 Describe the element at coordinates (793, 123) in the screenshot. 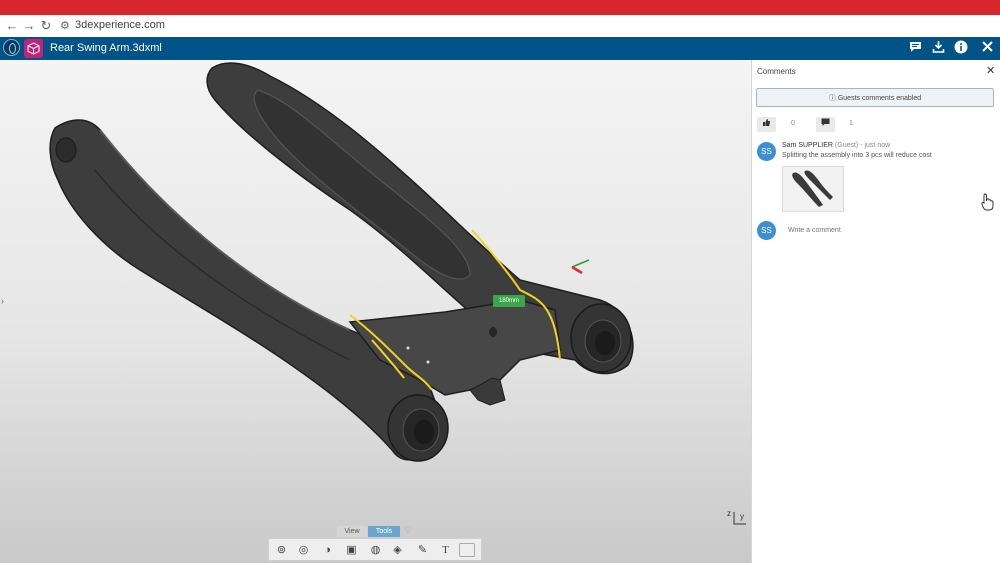

I see `like-count: 0` at that location.